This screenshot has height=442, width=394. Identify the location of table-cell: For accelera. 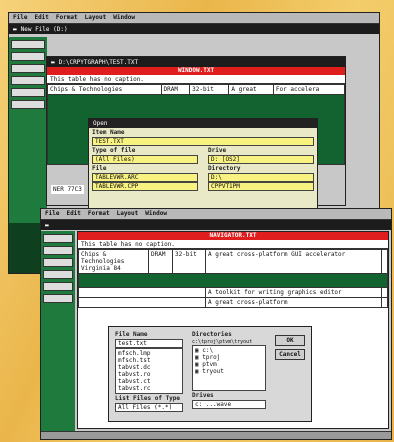
(308, 89).